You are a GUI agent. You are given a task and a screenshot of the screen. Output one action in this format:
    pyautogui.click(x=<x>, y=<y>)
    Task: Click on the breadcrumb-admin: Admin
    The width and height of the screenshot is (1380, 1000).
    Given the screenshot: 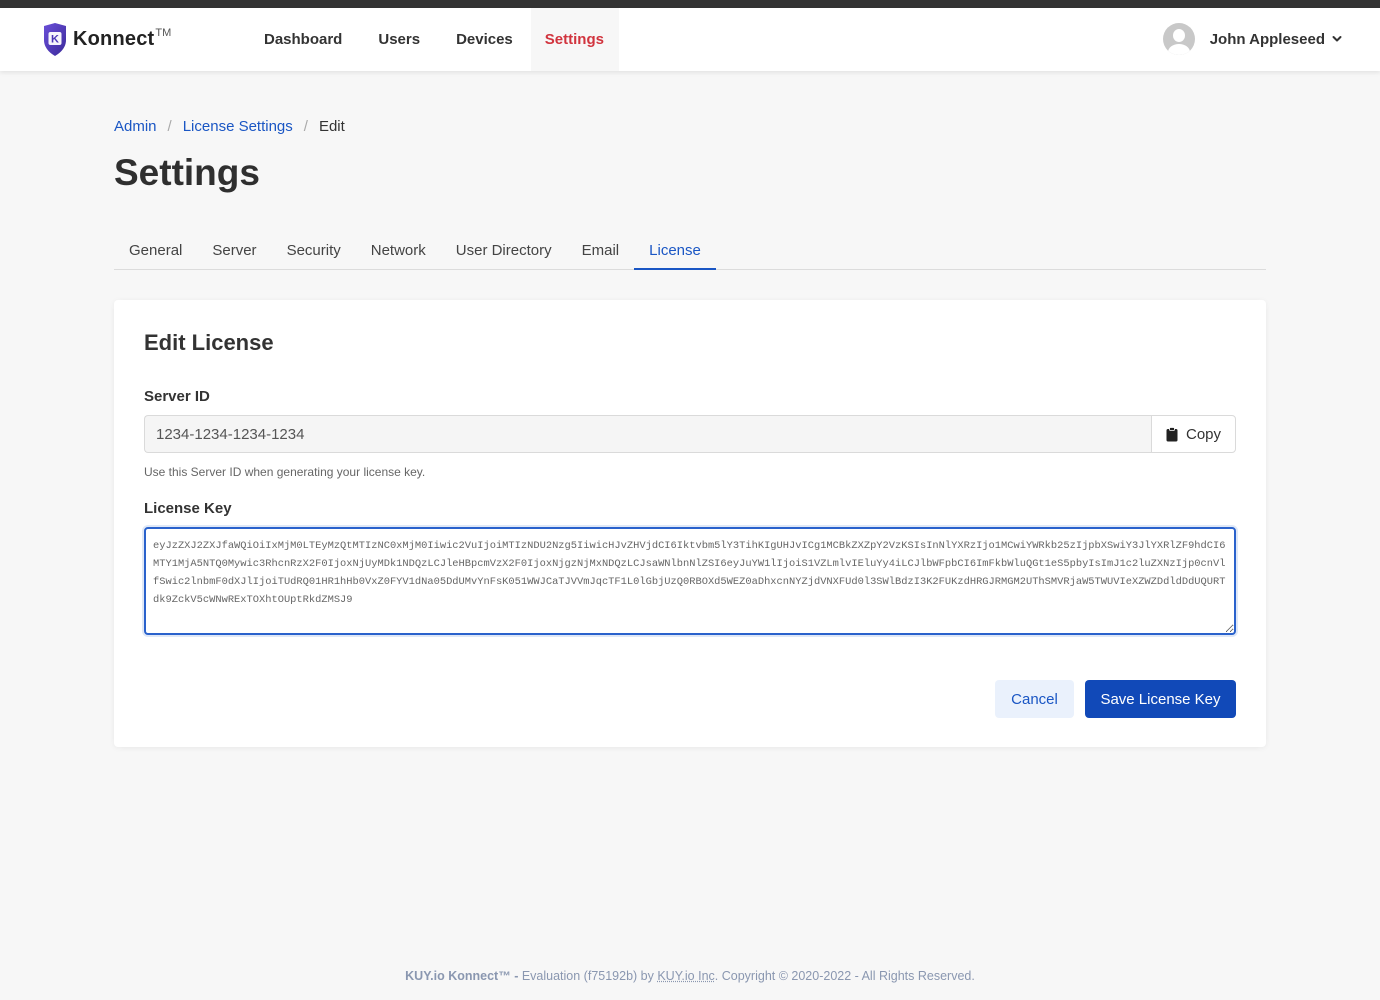 What is the action you would take?
    pyautogui.click(x=135, y=126)
    